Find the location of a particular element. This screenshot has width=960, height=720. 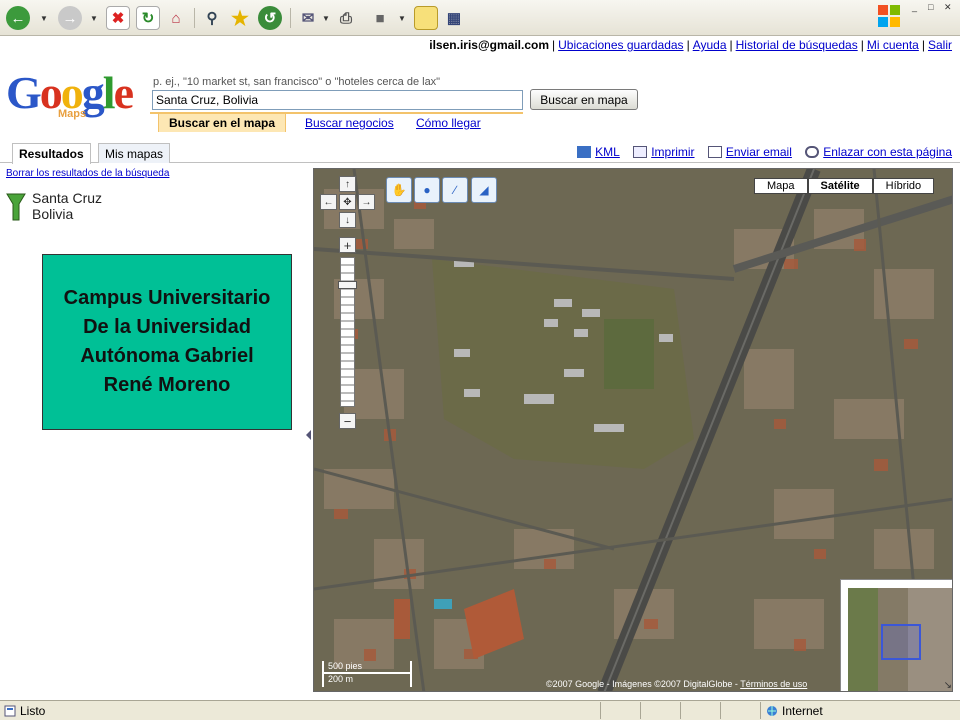

overview-viewport is located at coordinates (901, 642).